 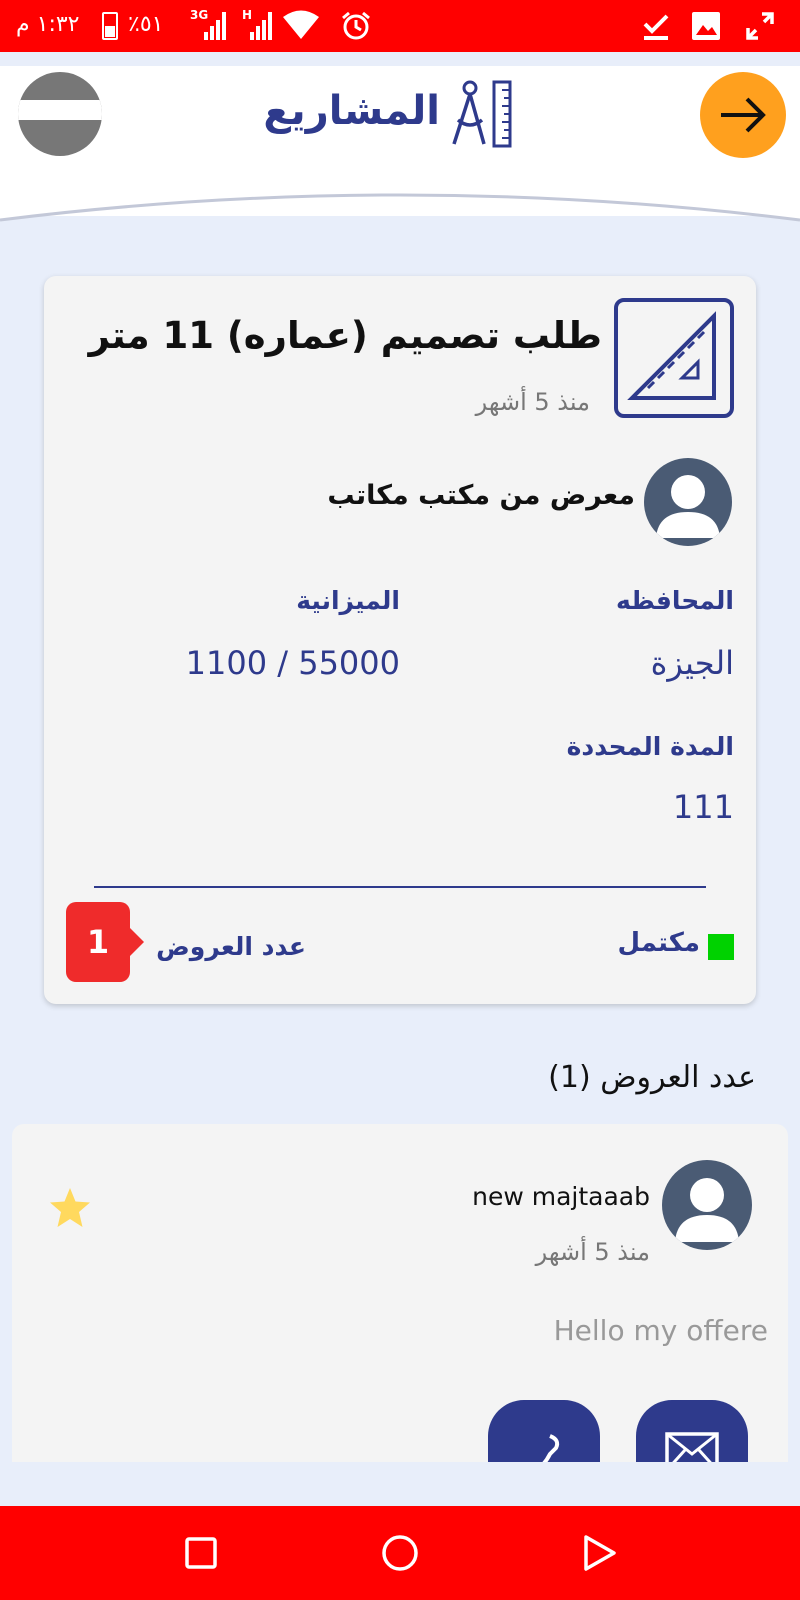 I want to click on recent-apps-button, so click(x=201, y=1553).